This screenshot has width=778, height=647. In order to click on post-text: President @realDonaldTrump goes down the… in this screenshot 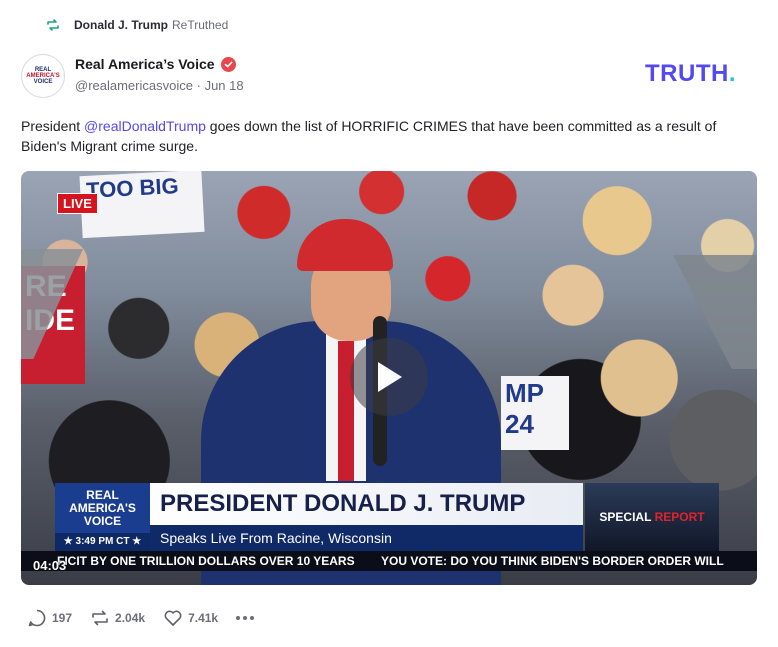, I will do `click(369, 136)`.